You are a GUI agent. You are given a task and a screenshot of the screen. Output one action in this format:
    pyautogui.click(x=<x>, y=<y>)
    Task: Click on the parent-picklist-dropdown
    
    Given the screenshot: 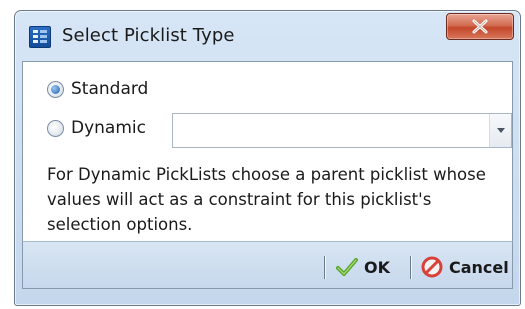 What is the action you would take?
    pyautogui.click(x=342, y=130)
    